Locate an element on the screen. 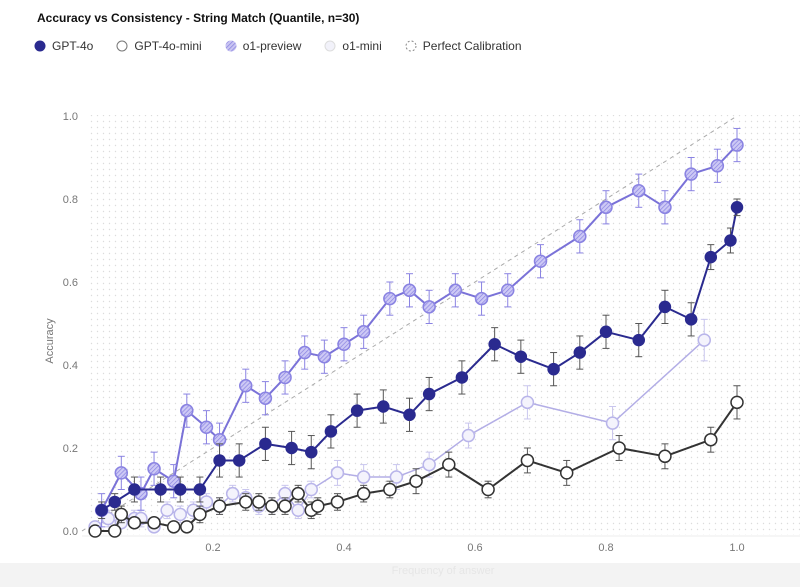 The image size is (800, 587). x-tick-label: 0.2 is located at coordinates (212, 548).